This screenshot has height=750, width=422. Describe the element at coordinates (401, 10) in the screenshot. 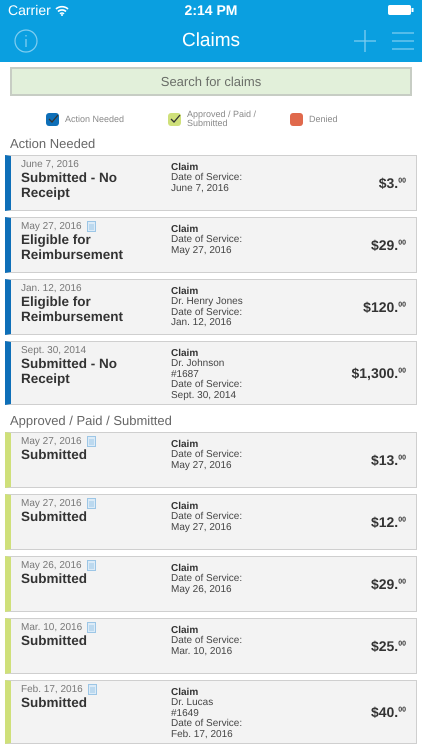

I see `battery-icon` at that location.